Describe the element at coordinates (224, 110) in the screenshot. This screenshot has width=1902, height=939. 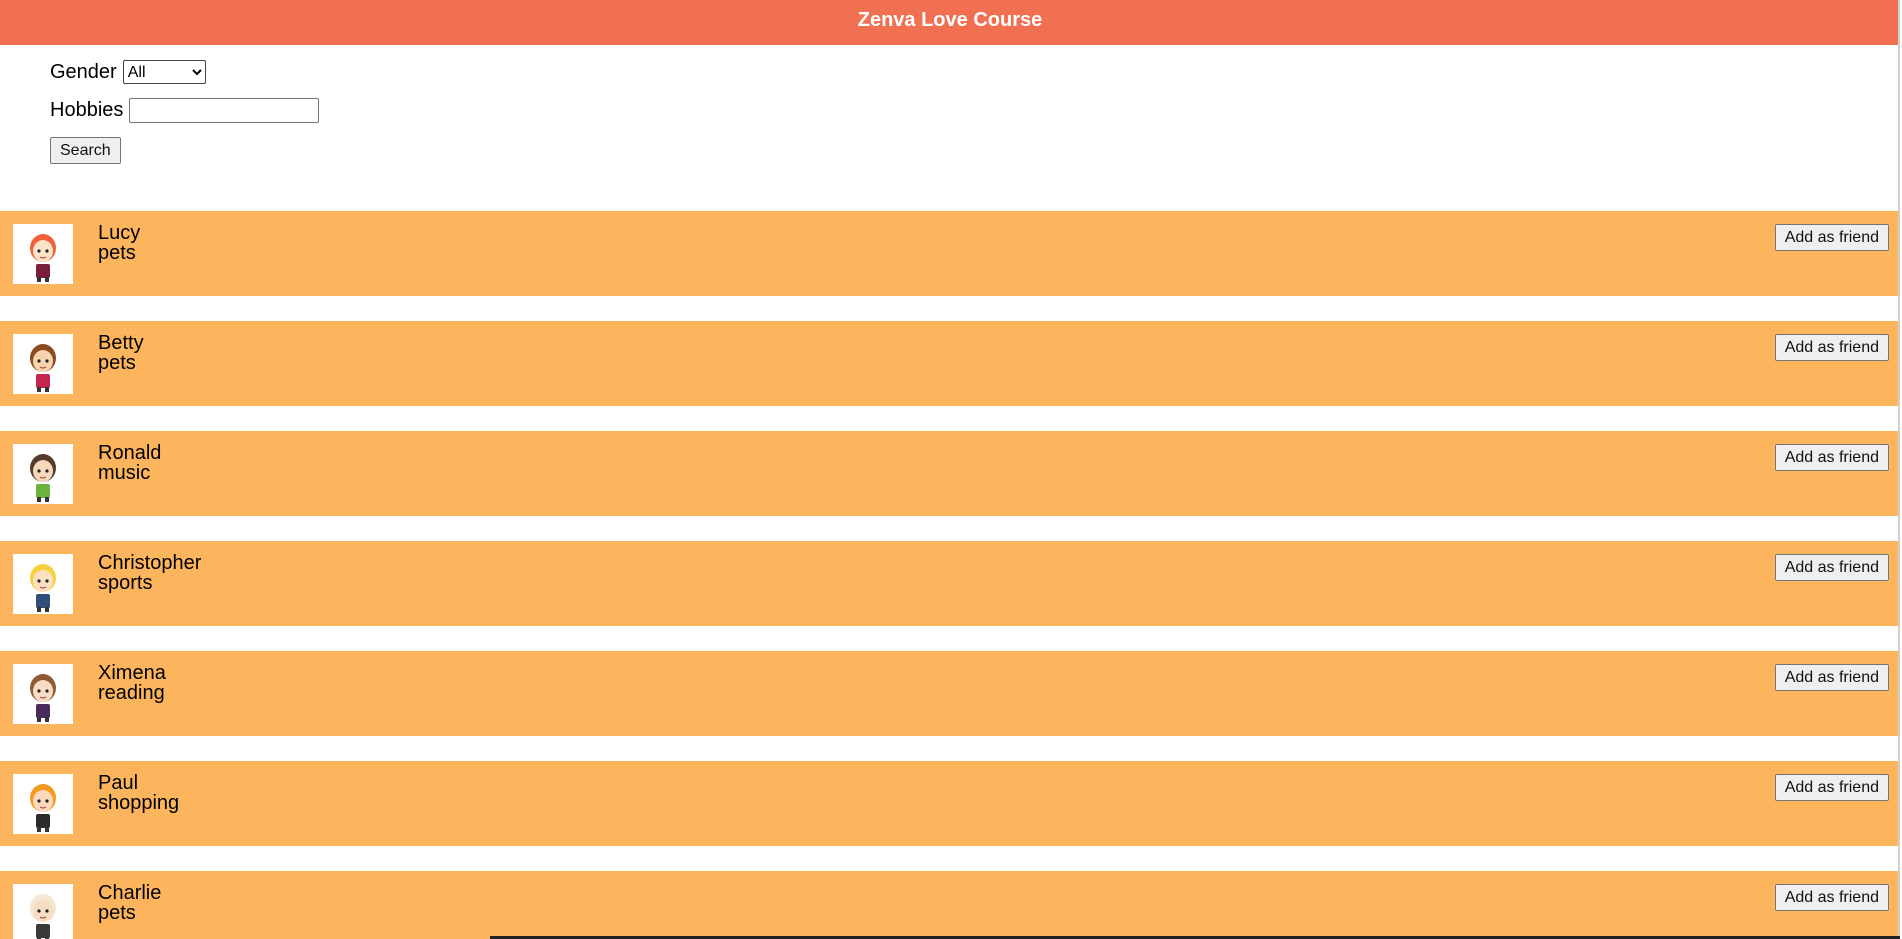
I see `hobbies-input` at that location.